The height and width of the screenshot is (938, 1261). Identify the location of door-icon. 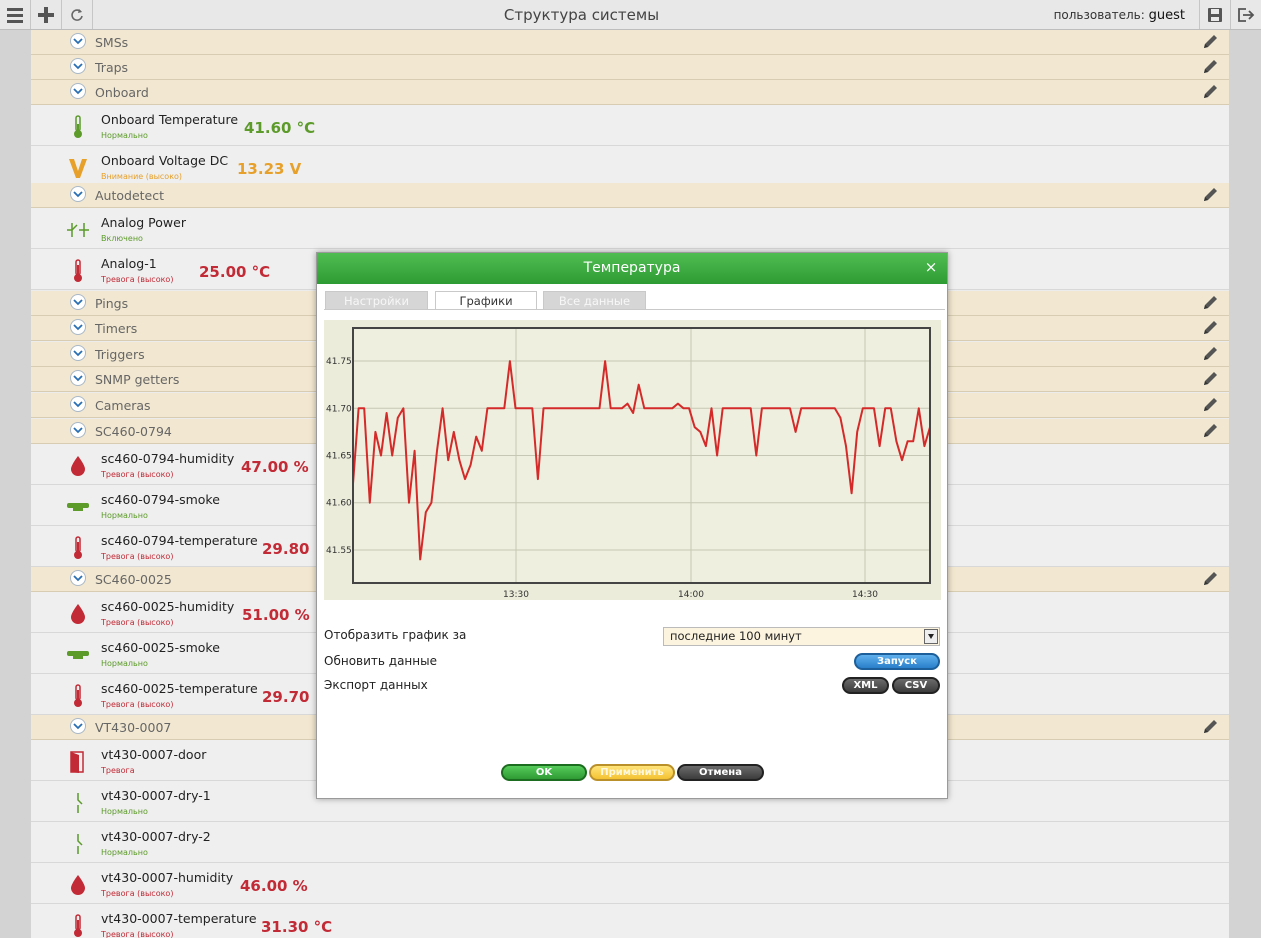
(78, 762).